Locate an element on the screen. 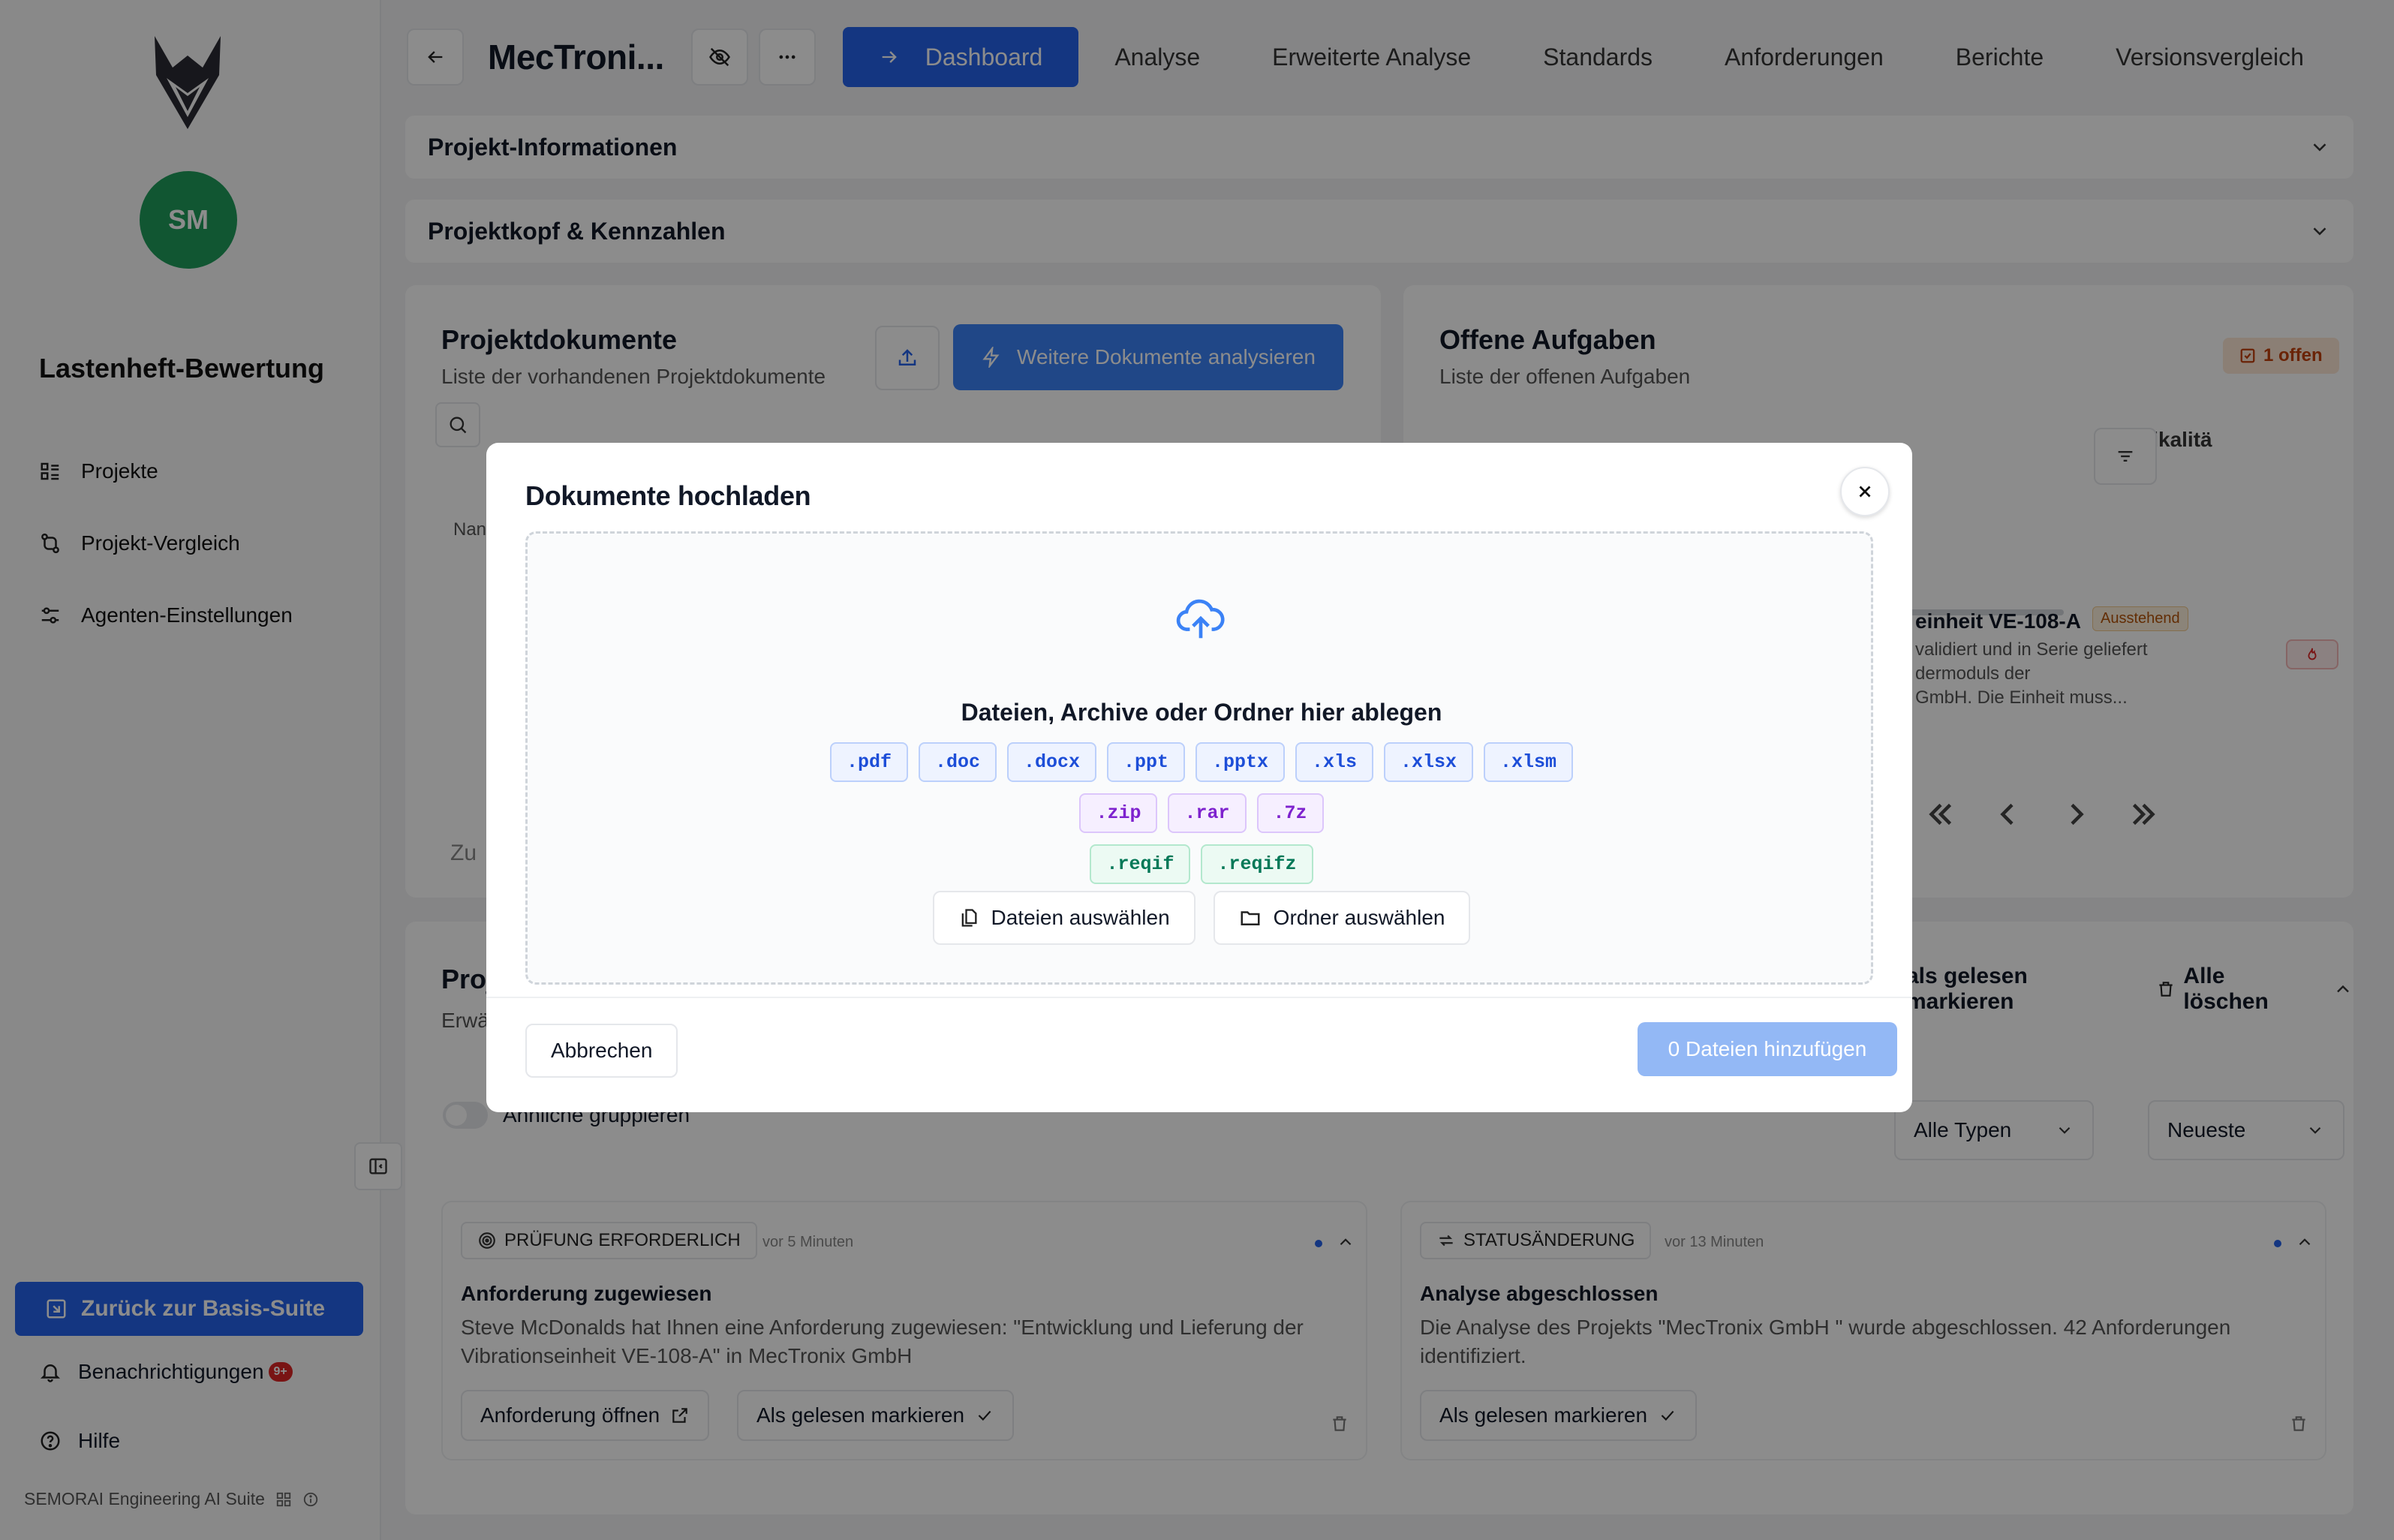 The width and height of the screenshot is (2394, 1540). divider is located at coordinates (1199, 998).